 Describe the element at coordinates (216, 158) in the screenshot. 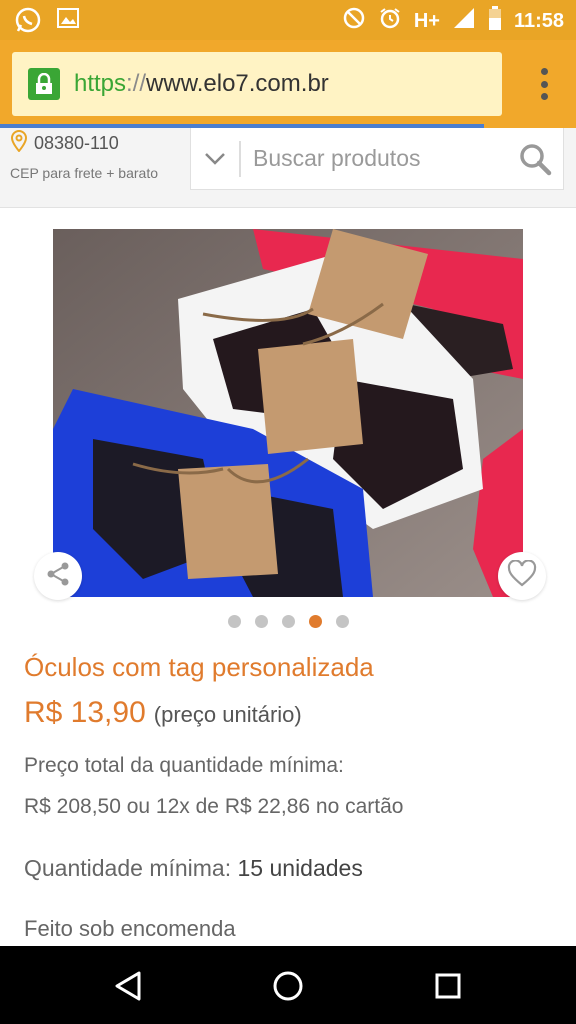

I see `chevron-down-icon` at that location.